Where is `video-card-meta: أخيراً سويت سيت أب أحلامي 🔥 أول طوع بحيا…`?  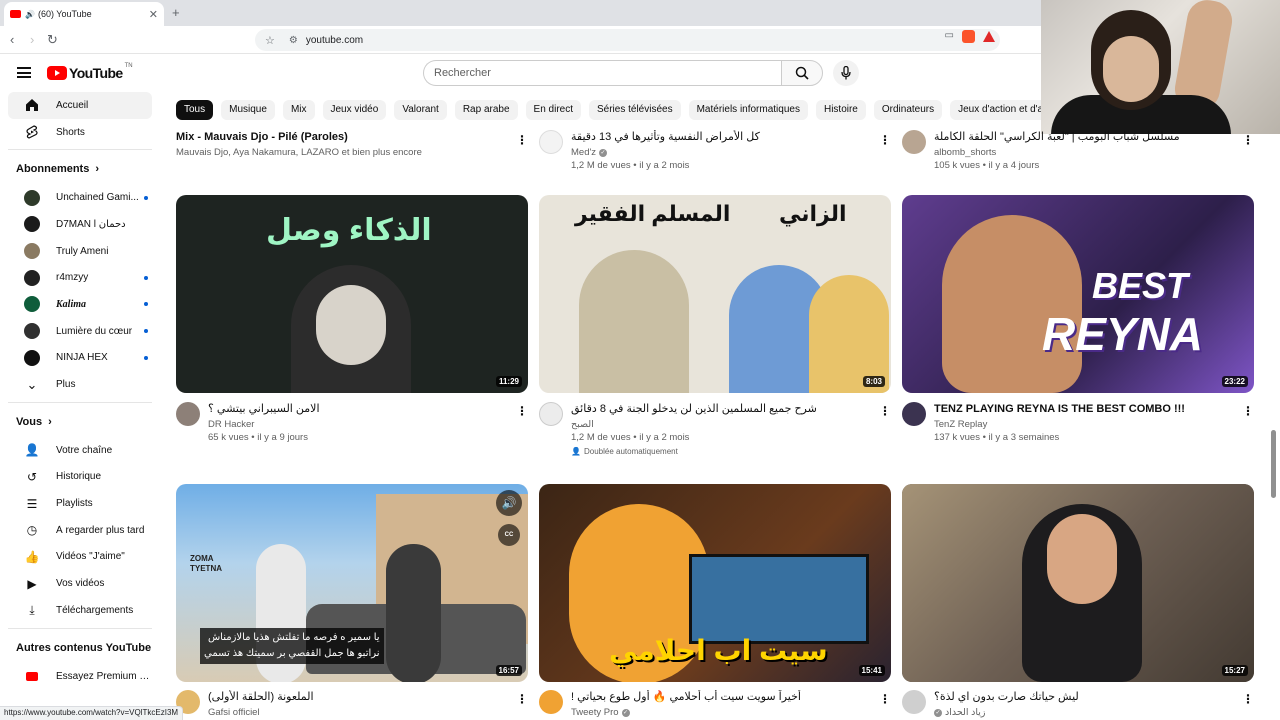 video-card-meta: أخيراً سويت سيت أب أحلامي 🔥 أول طوع بحيا… is located at coordinates (700, 704).